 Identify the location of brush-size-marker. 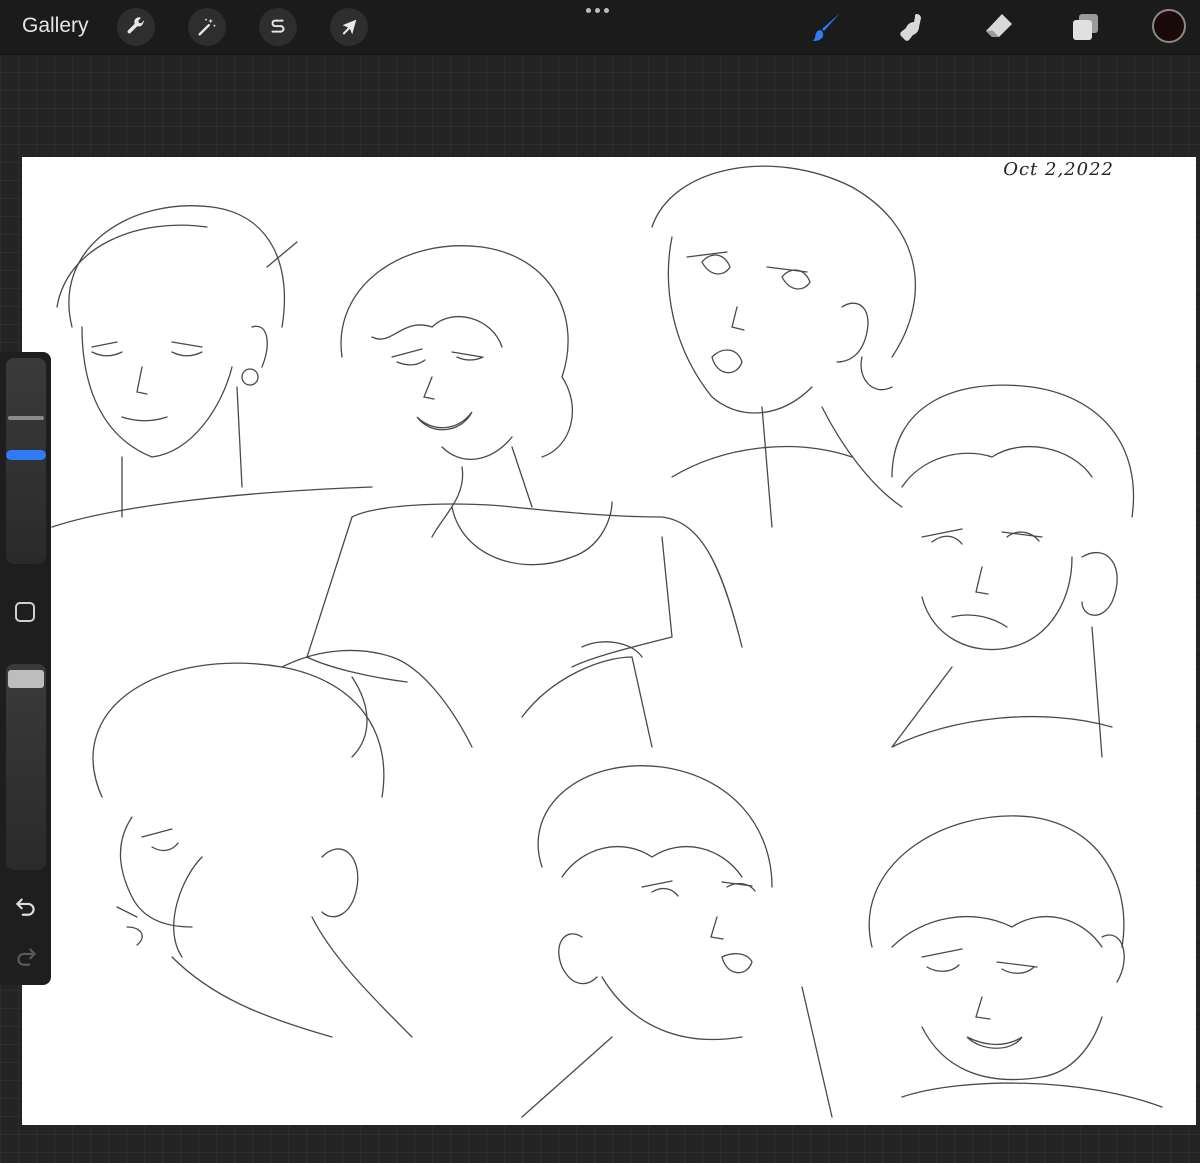
(26, 418).